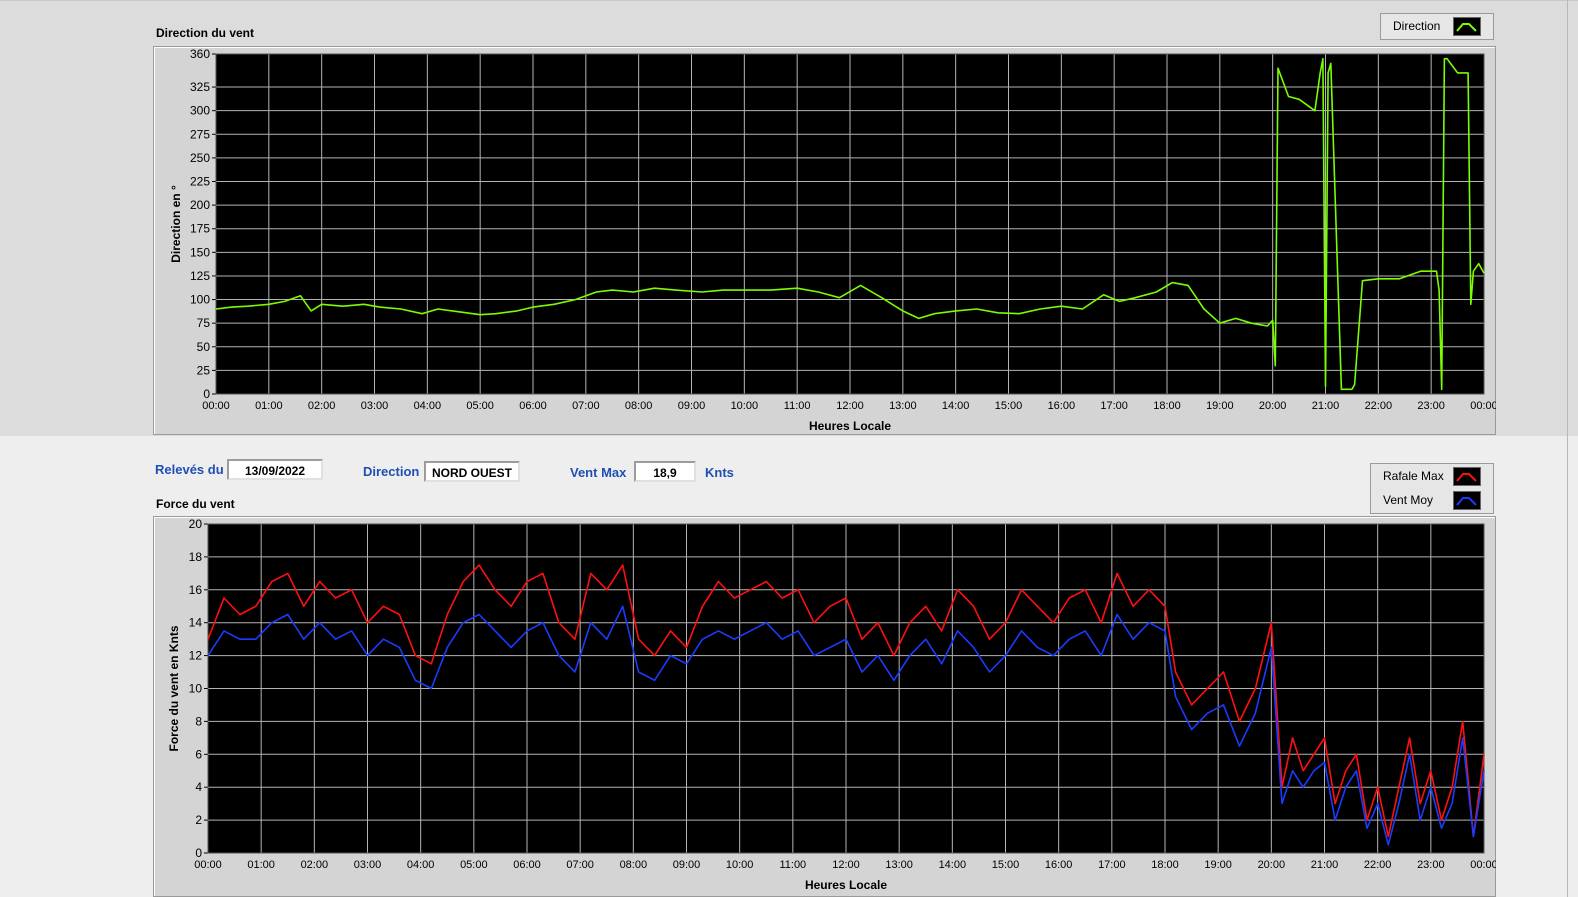 This screenshot has width=1578, height=897. I want to click on ventmax-label: Vent Max, so click(598, 472).